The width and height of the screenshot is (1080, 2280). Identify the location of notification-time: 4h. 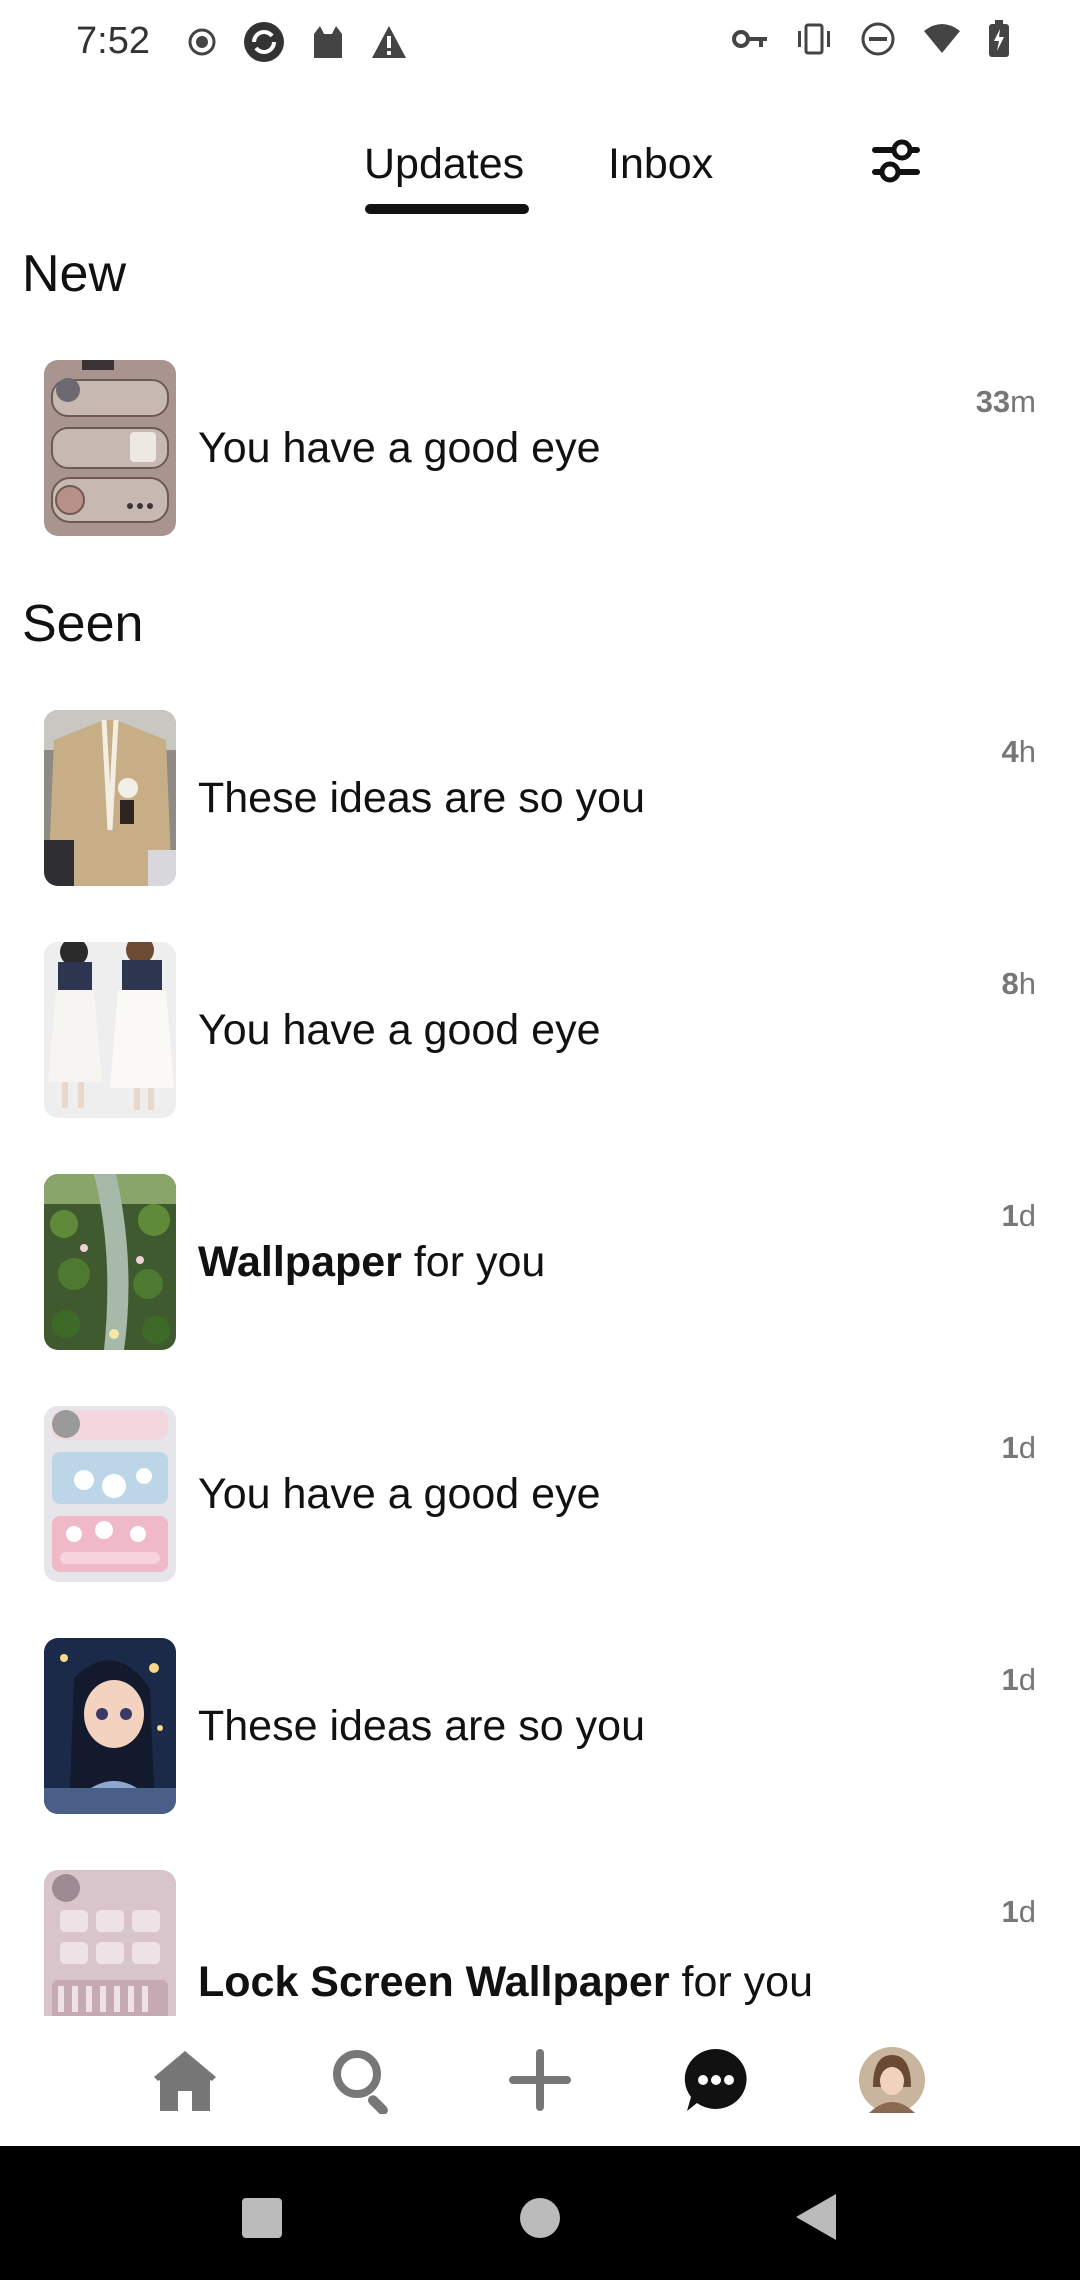
(1019, 751).